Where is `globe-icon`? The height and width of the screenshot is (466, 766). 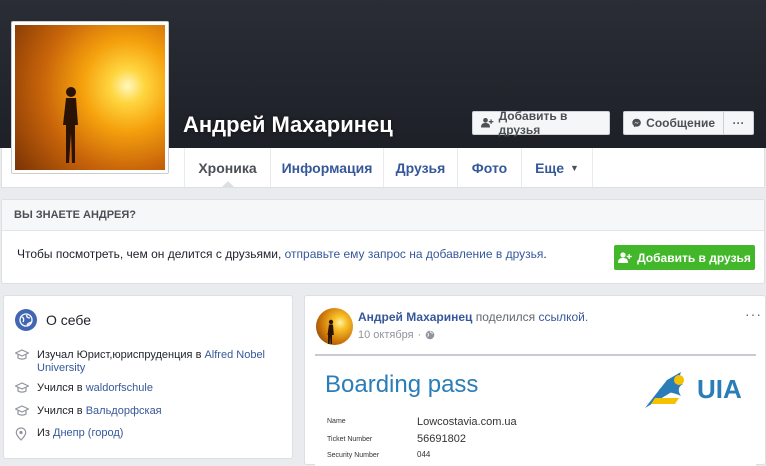 globe-icon is located at coordinates (26, 320).